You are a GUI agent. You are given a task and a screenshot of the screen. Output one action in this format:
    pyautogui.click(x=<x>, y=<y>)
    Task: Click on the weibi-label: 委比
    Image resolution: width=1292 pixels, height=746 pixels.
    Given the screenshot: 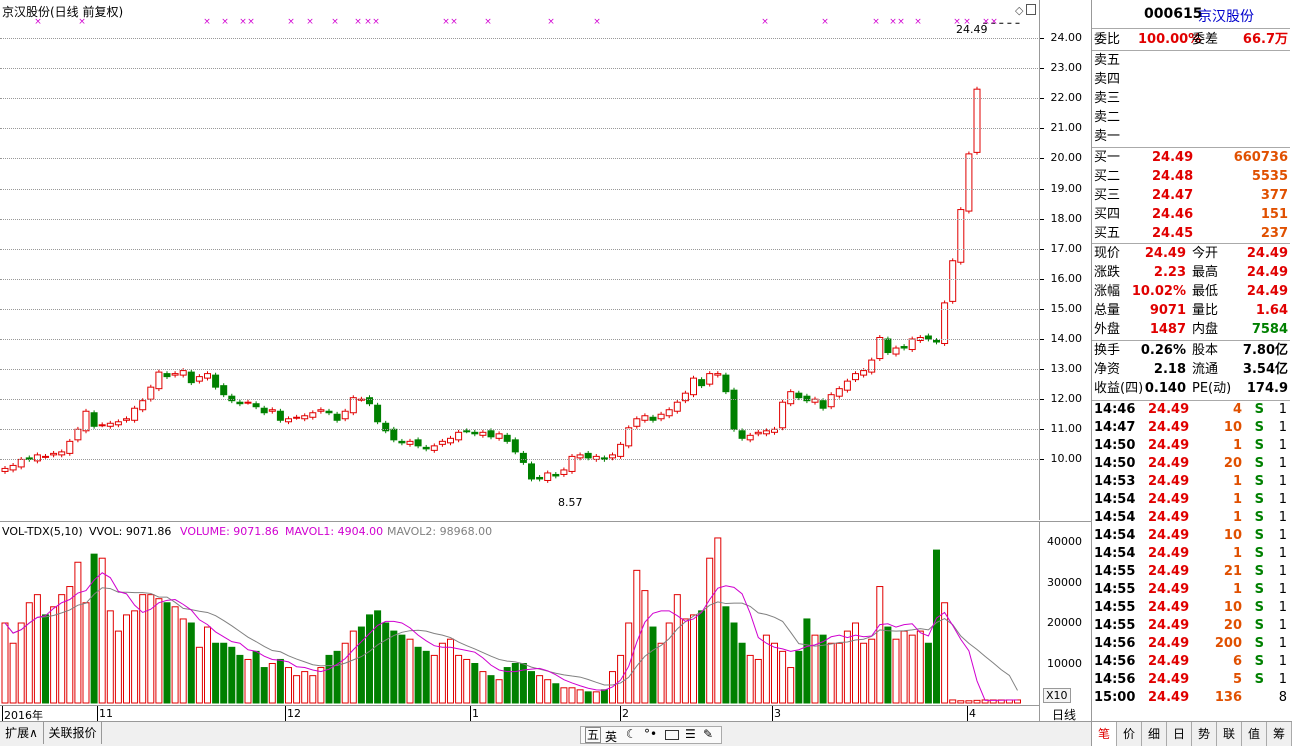 What is the action you would take?
    pyautogui.click(x=1107, y=39)
    